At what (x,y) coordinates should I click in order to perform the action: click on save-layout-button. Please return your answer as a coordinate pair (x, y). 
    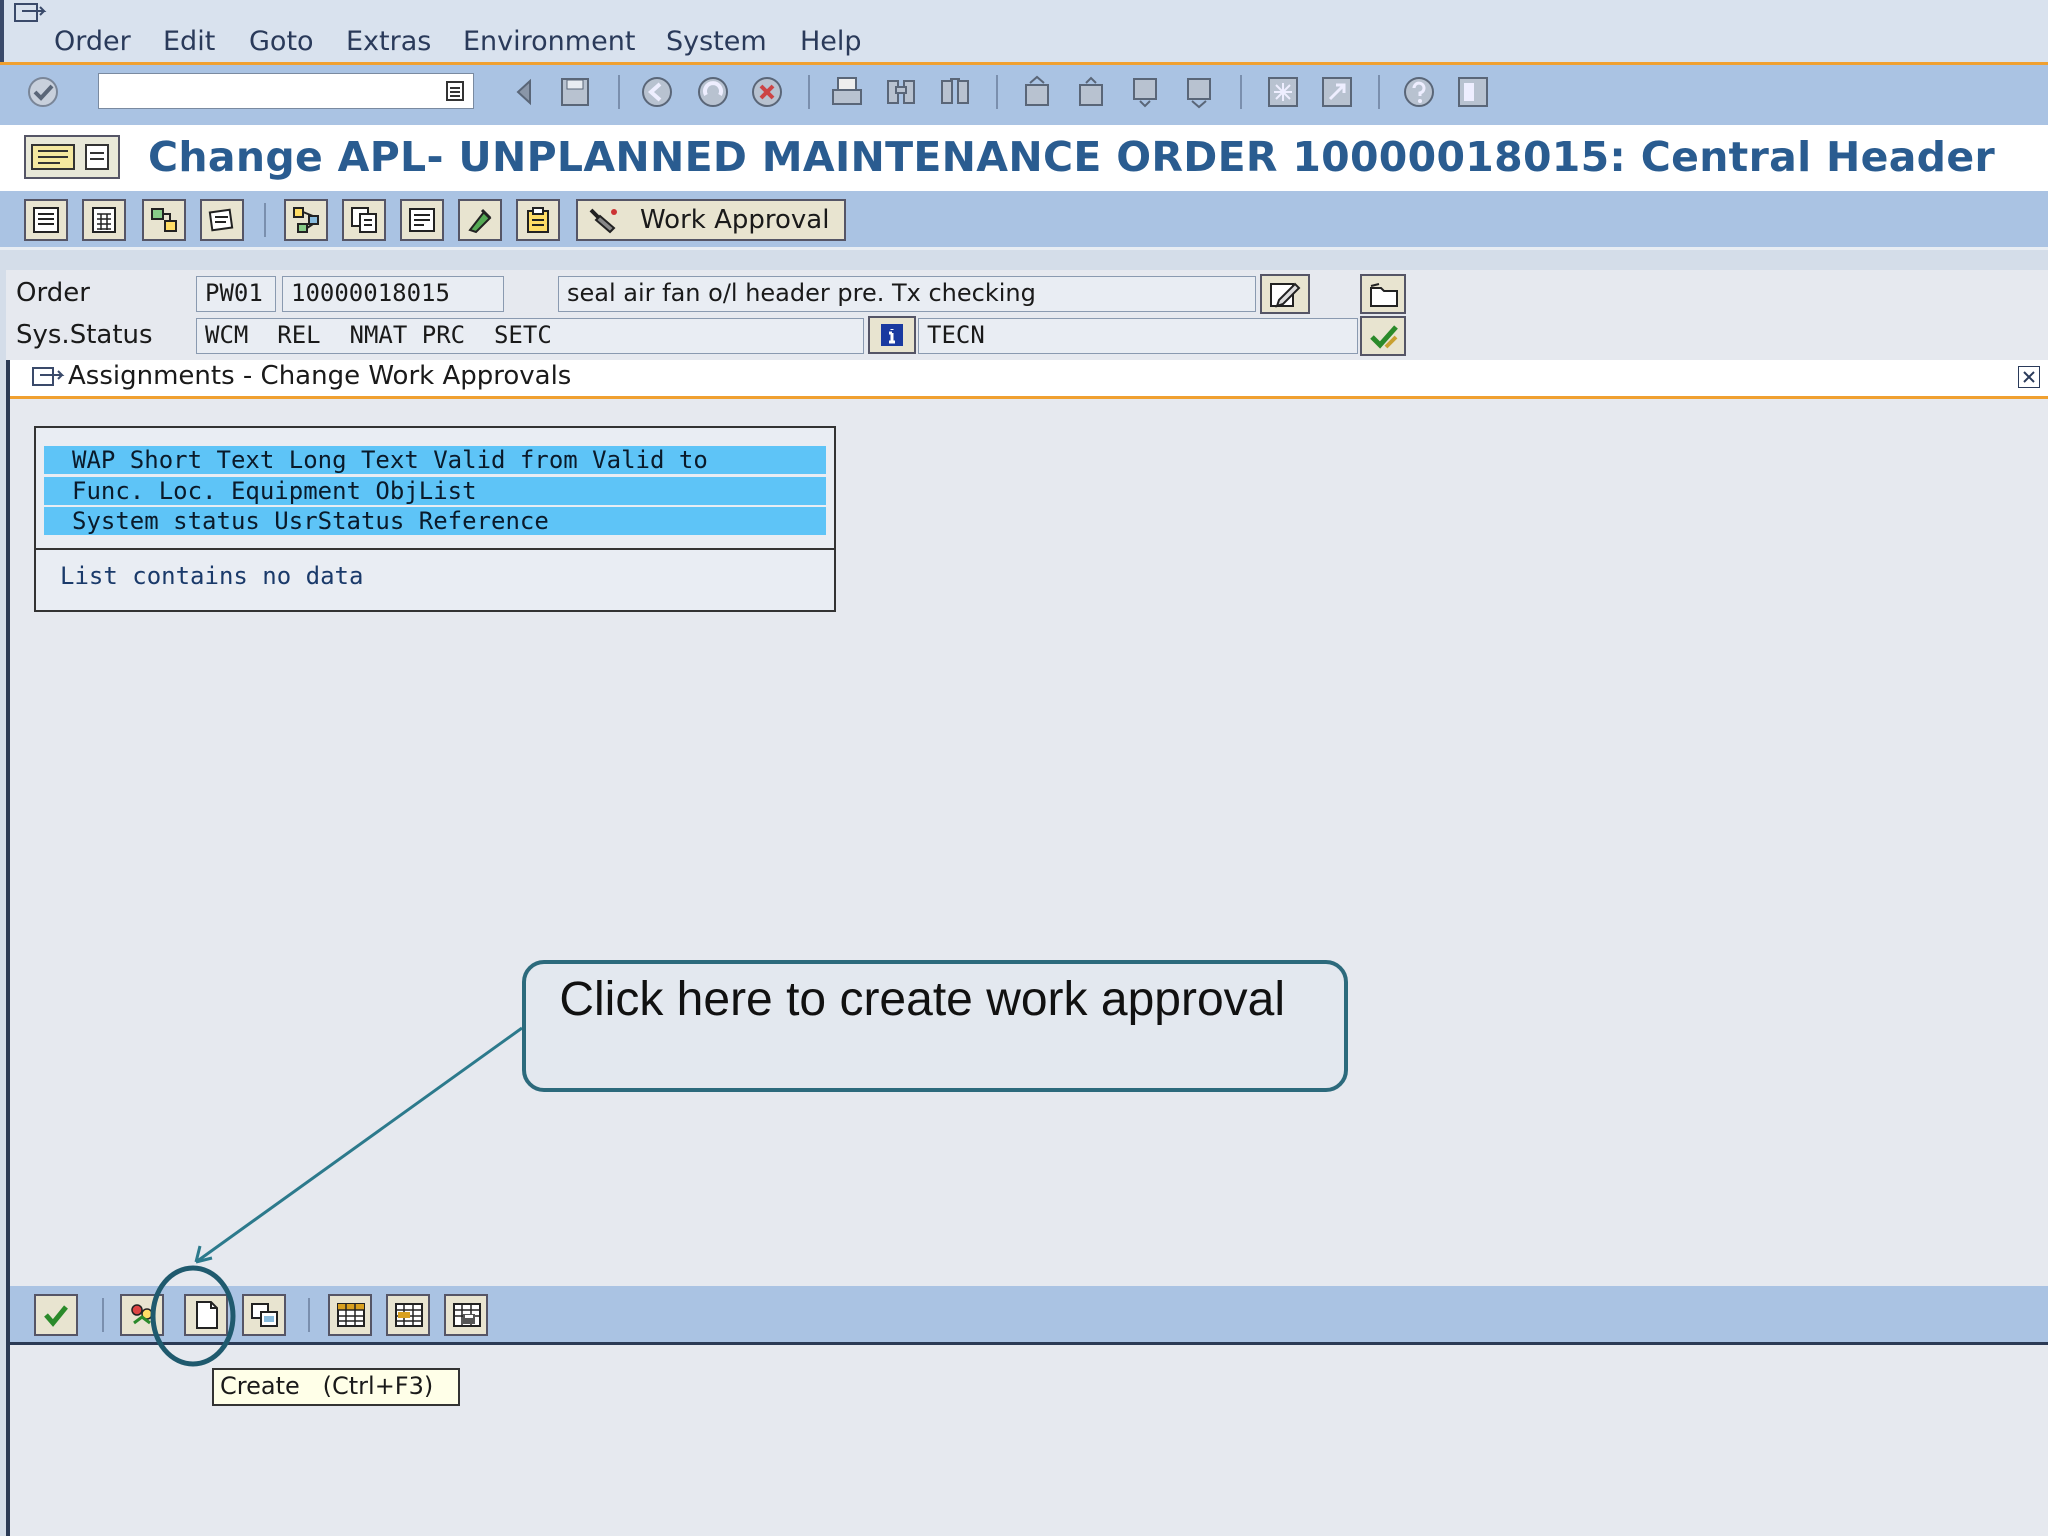
    Looking at the image, I should click on (466, 1315).